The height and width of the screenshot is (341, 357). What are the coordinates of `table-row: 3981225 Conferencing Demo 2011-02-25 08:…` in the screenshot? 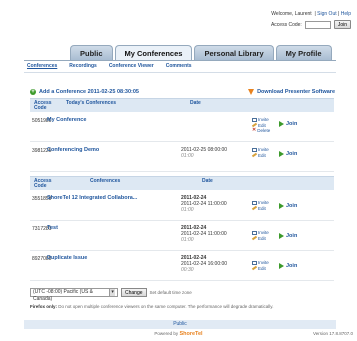 It's located at (182, 158).